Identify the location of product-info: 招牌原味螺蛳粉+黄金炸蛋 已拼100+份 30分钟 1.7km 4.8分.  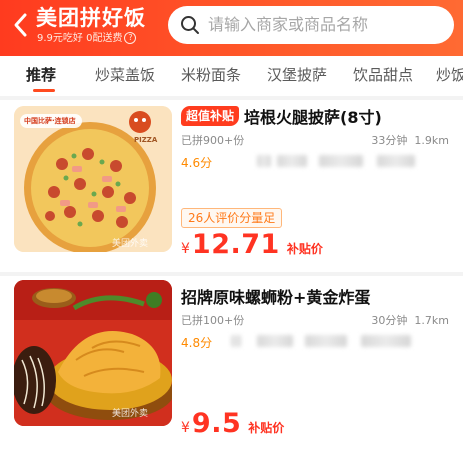
(317, 317).